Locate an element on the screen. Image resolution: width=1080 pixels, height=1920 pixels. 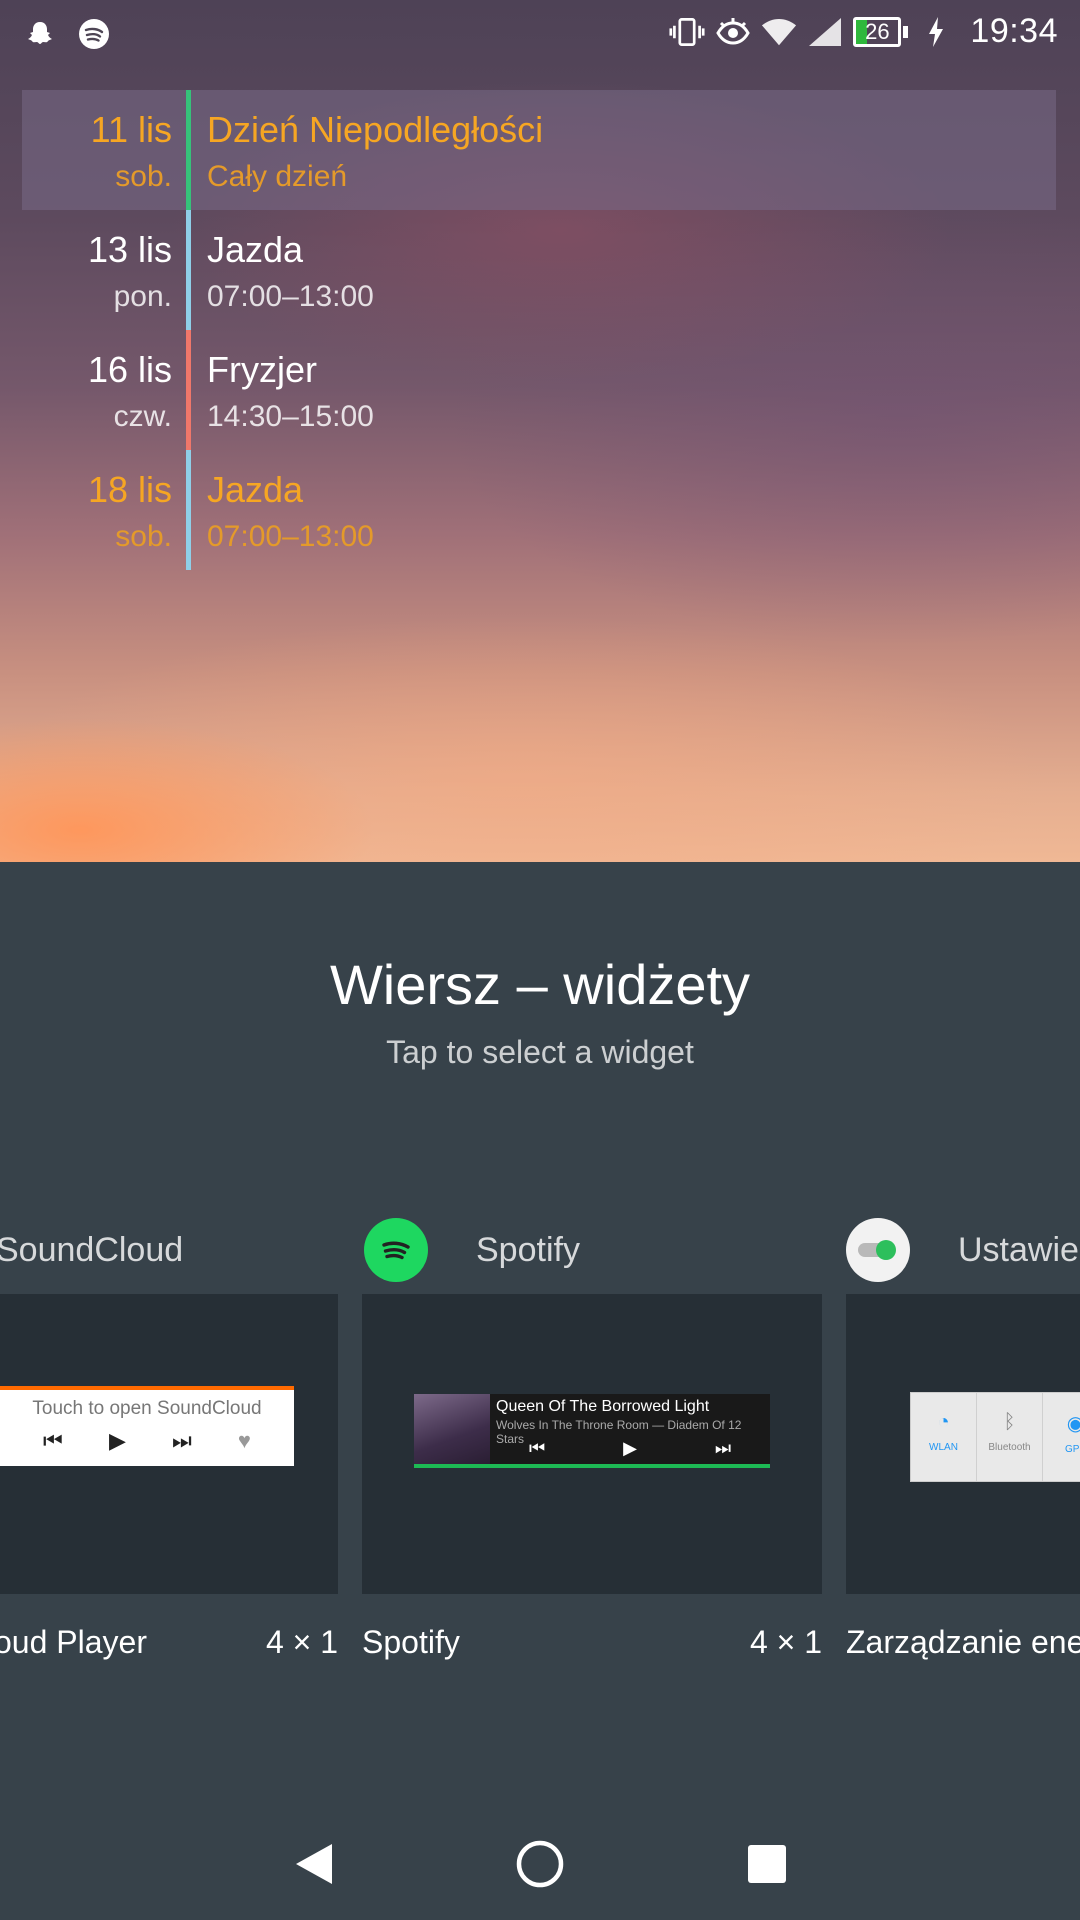
event-day: 16 lis is located at coordinates (129, 369).